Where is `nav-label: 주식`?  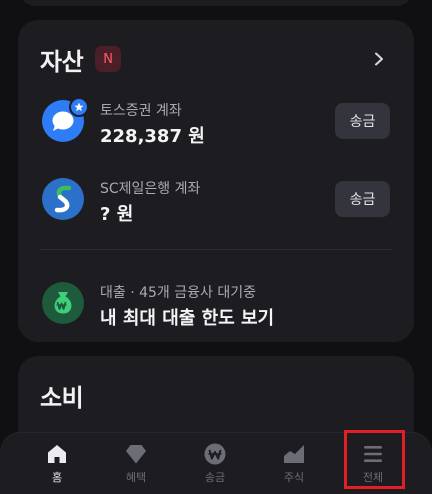 nav-label: 주식 is located at coordinates (294, 477).